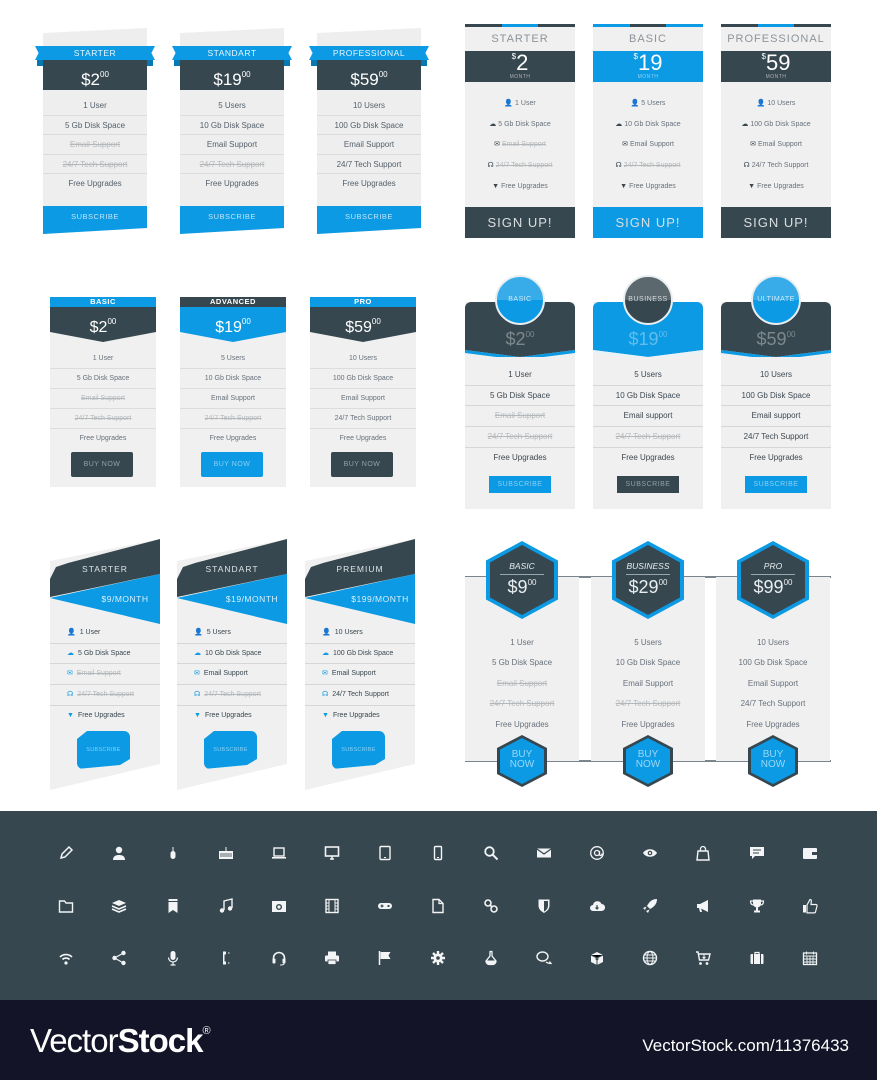  I want to click on link-icon, so click(491, 906).